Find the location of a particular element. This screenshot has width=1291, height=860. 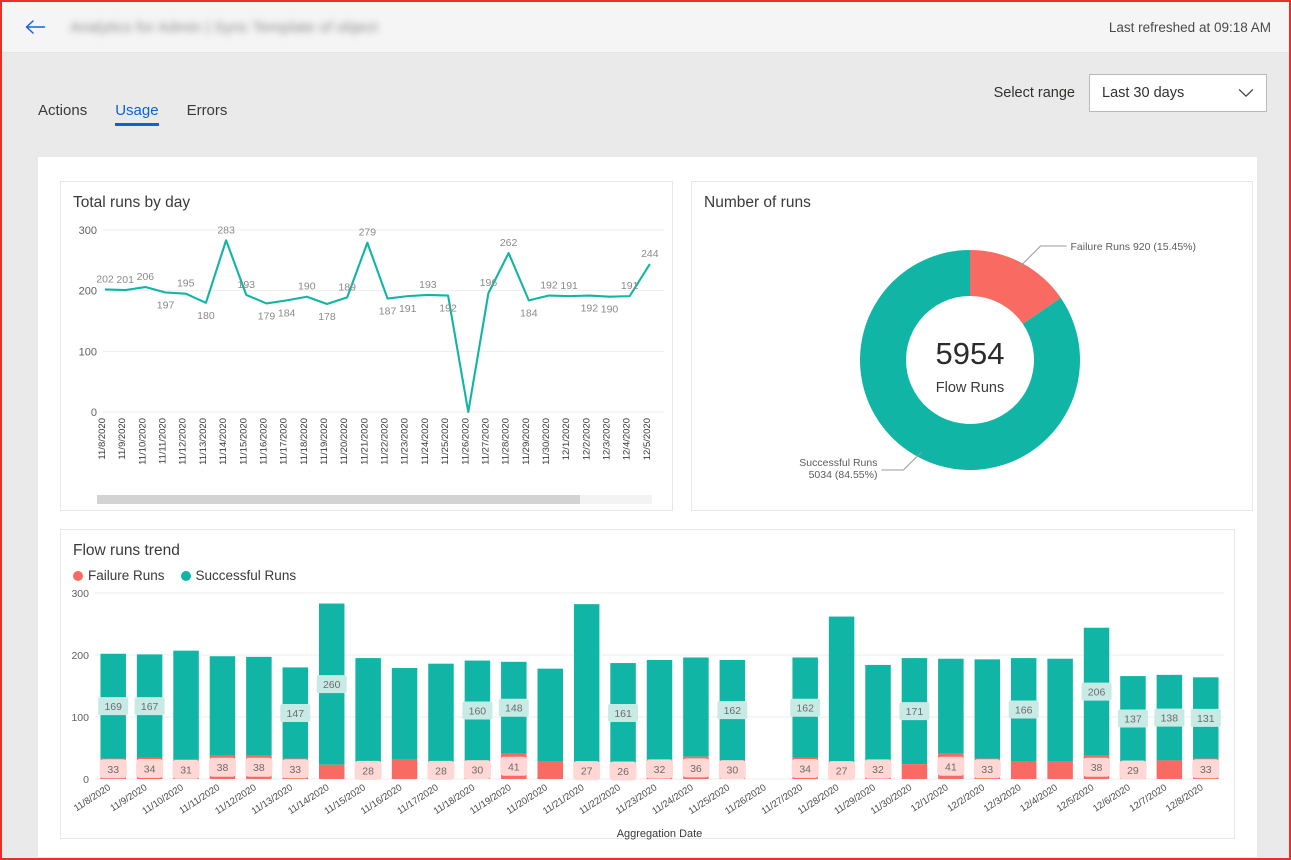

svg-text: 5954 is located at coordinates (970, 353).